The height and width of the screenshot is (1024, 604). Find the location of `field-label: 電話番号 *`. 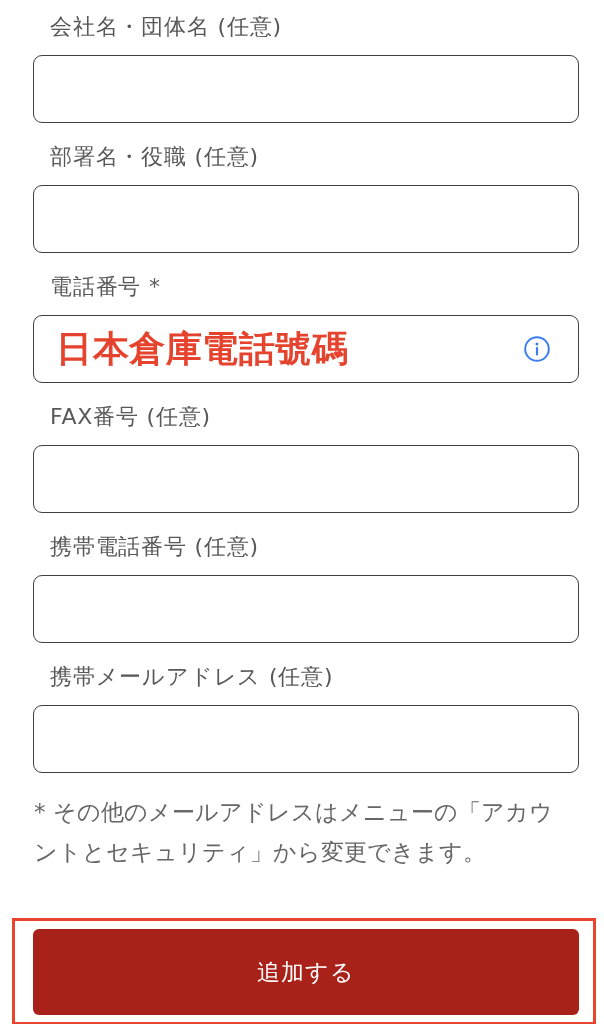

field-label: 電話番号 * is located at coordinates (105, 287).